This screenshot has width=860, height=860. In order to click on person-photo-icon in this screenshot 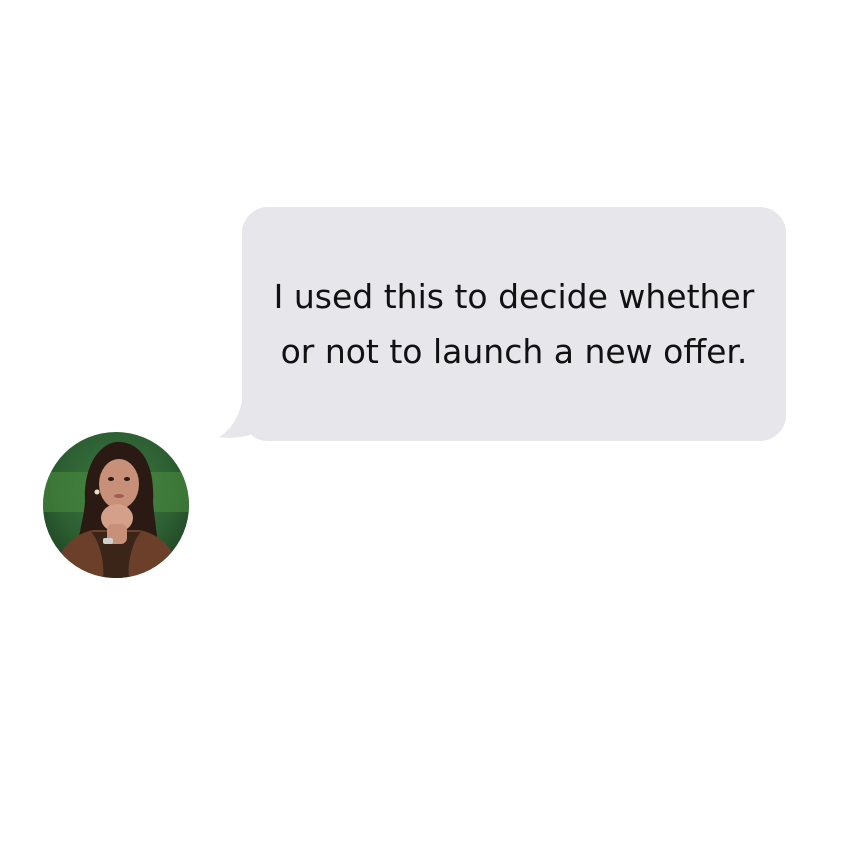, I will do `click(116, 505)`.